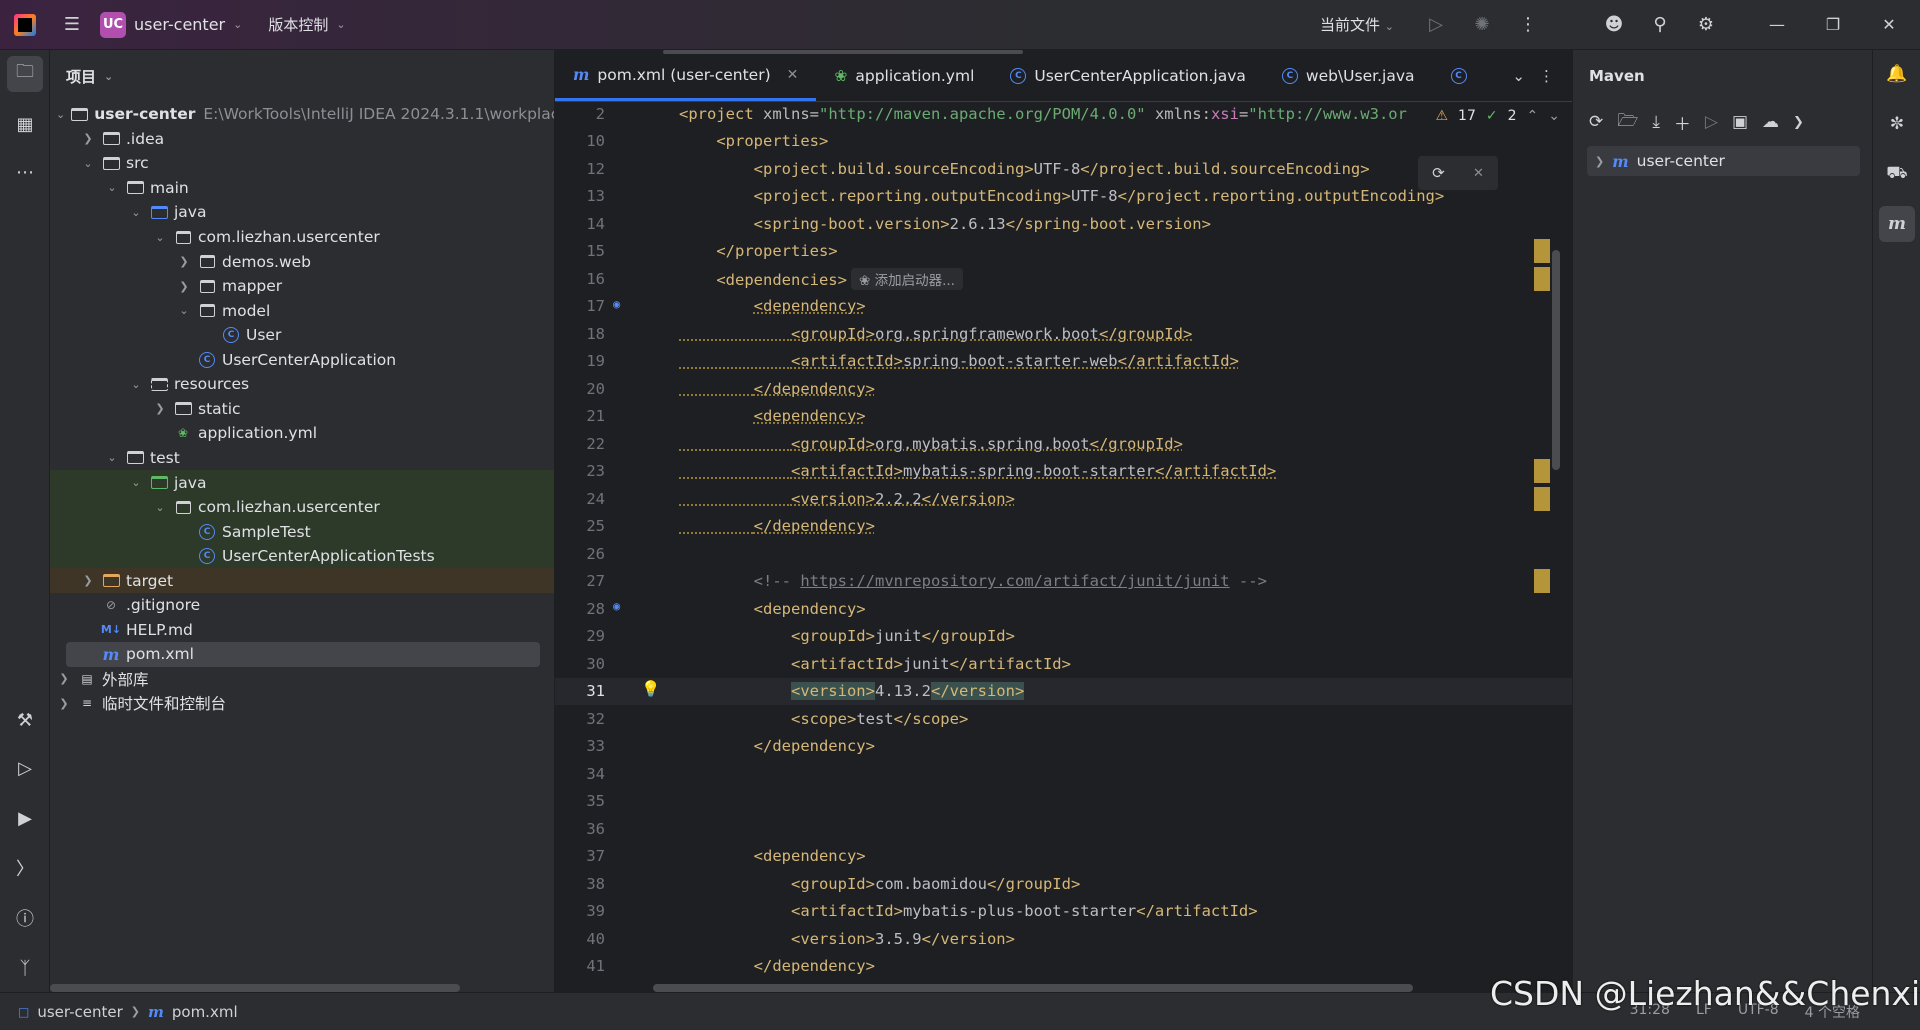 This screenshot has height=1030, width=1920. I want to click on code-line: 38 <groupId>com.baomidou</groupId>, so click(1063, 884).